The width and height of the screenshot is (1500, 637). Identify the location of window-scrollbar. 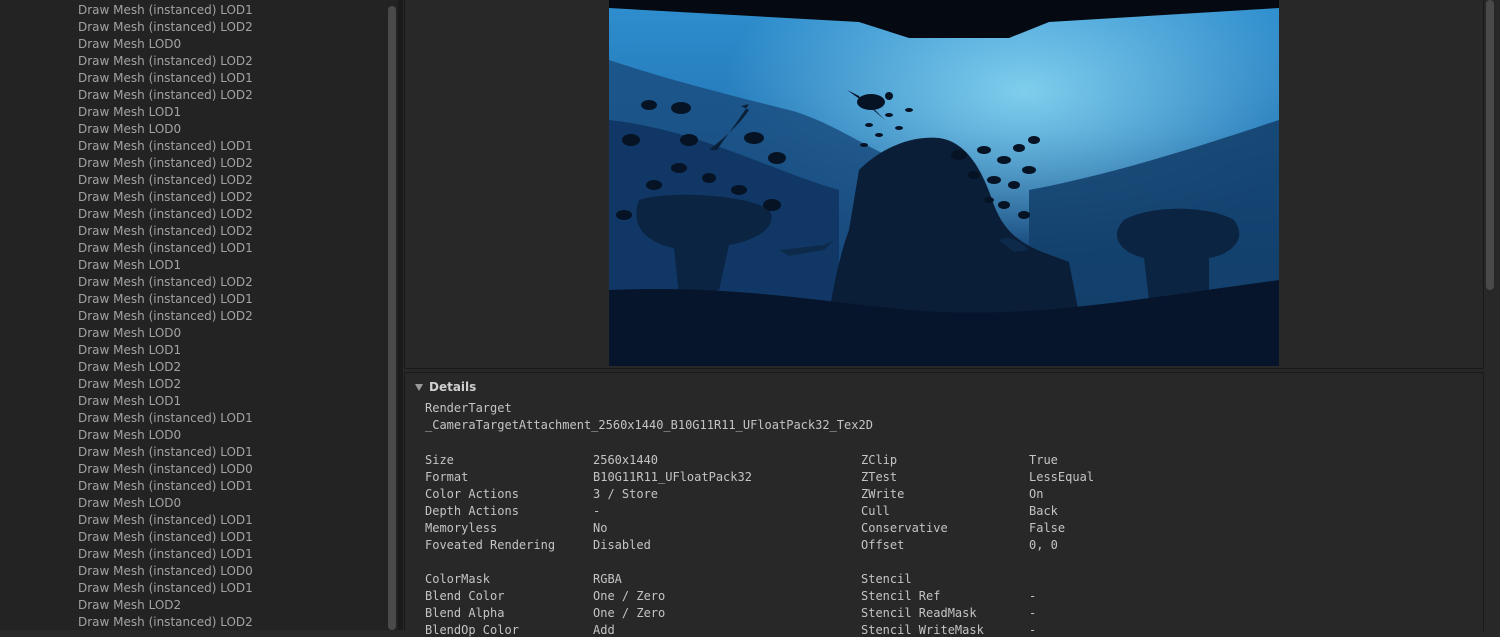
(1490, 315).